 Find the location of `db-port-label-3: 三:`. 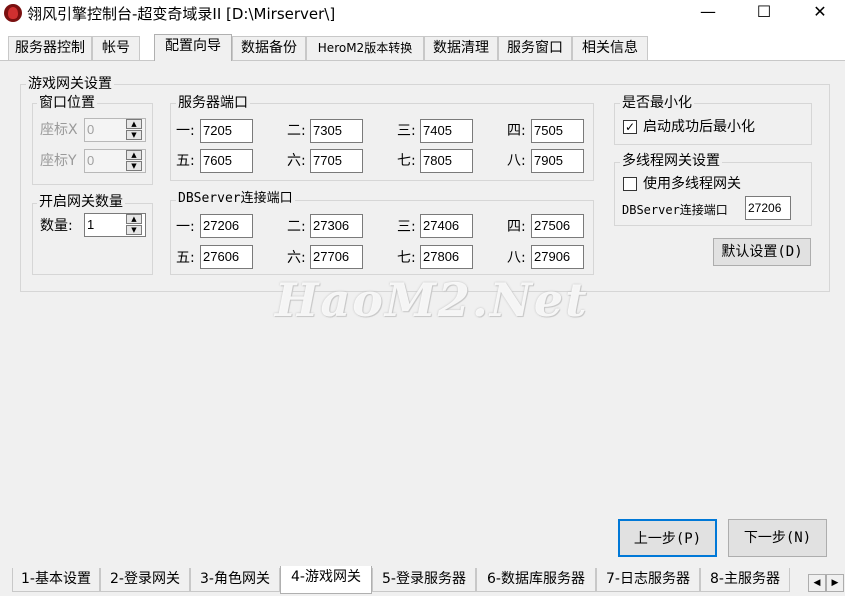

db-port-label-3: 三: is located at coordinates (406, 227).